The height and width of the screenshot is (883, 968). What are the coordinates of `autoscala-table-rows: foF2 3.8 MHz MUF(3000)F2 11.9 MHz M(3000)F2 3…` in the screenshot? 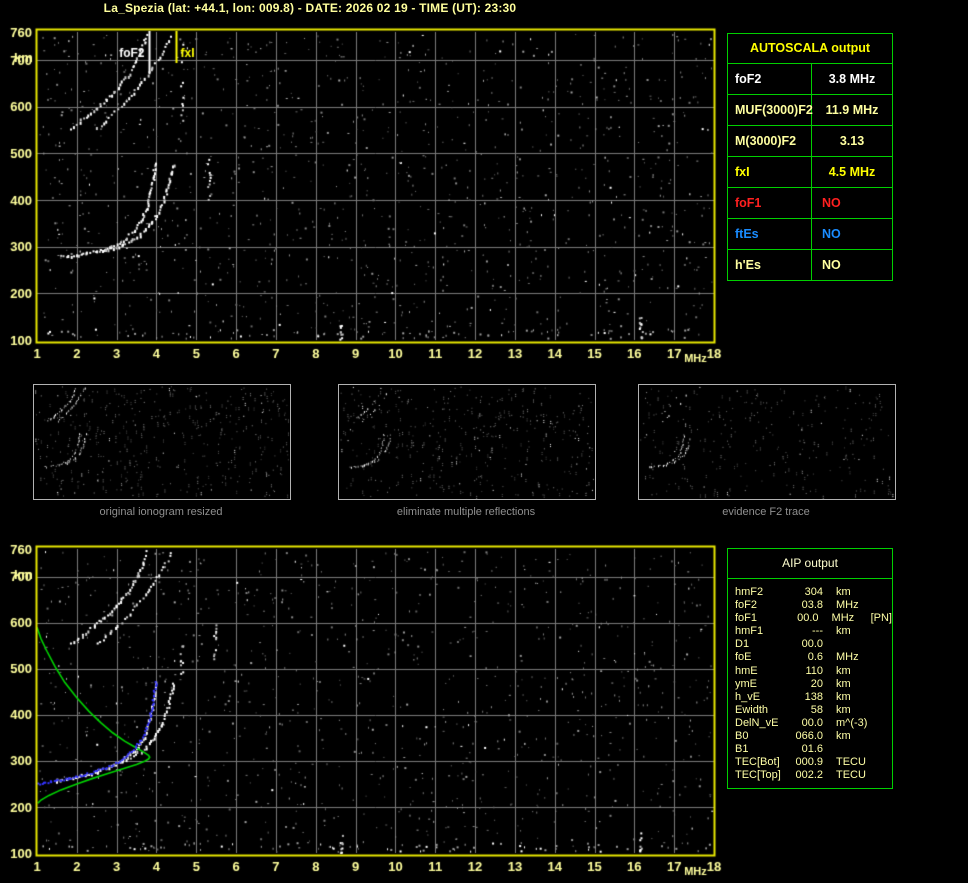 It's located at (810, 172).